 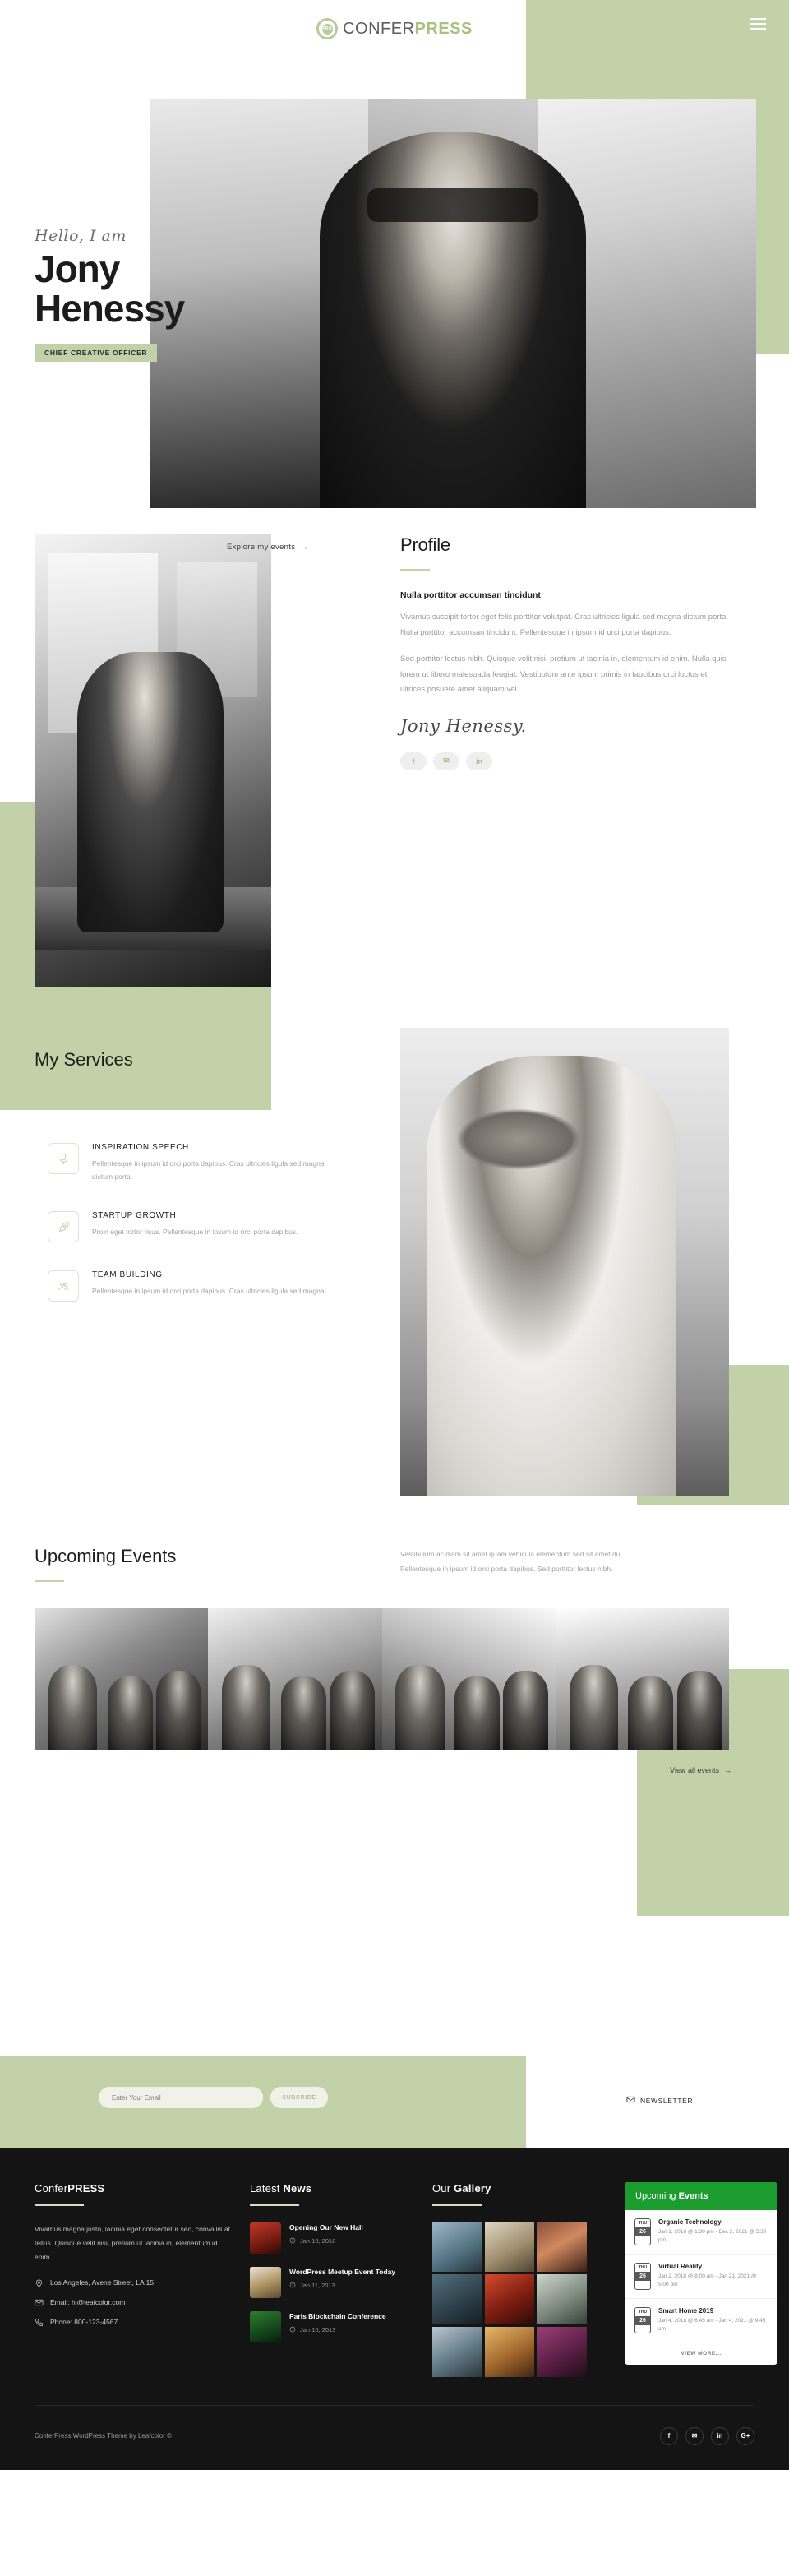 I want to click on view-all-events-label: View all events, so click(x=694, y=1770).